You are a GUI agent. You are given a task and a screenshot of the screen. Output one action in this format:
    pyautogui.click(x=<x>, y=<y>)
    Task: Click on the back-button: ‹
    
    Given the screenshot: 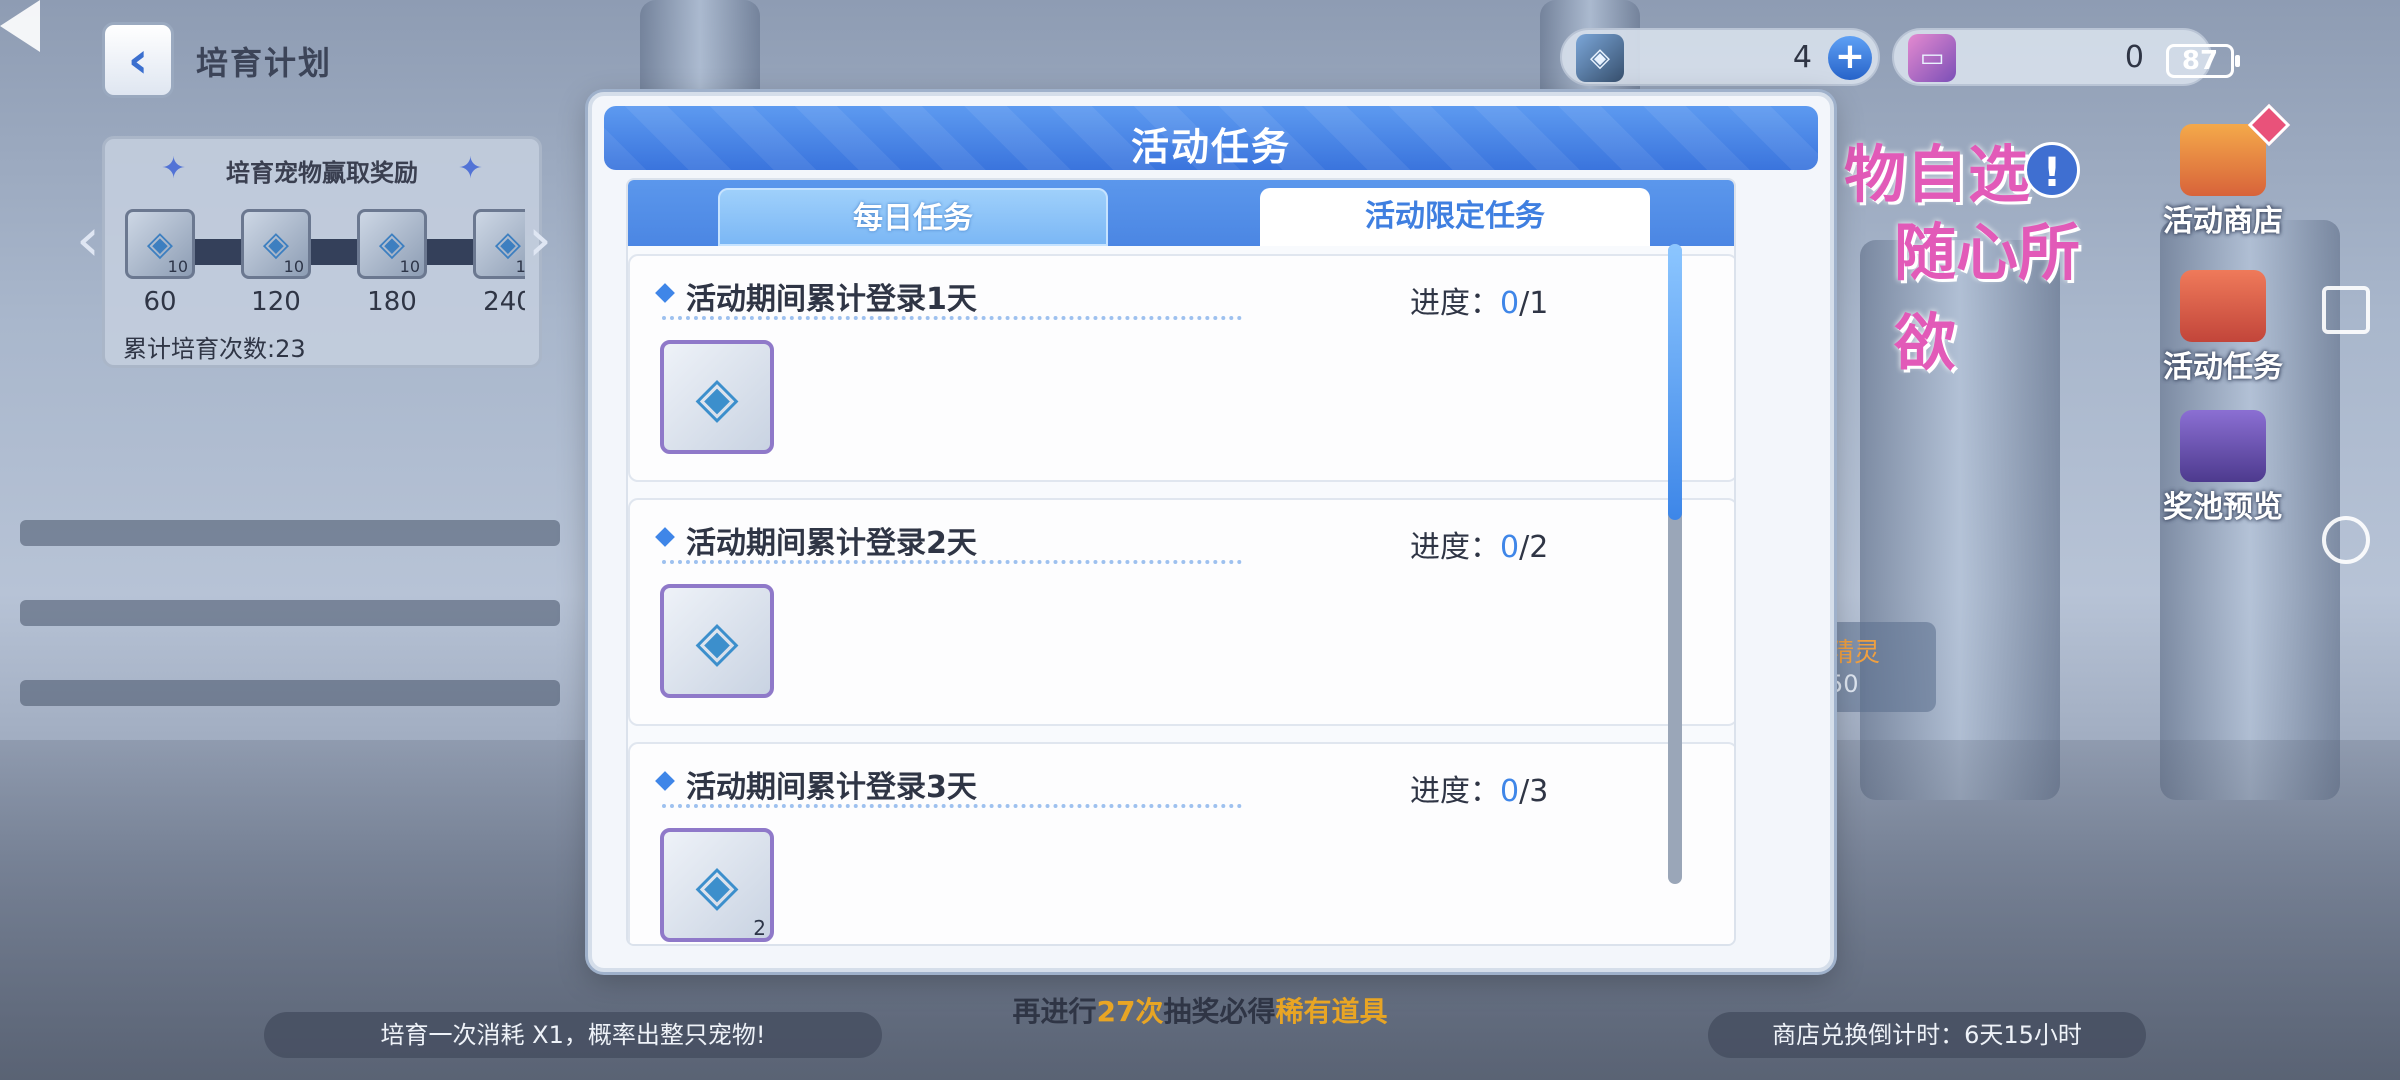 What is the action you would take?
    pyautogui.click(x=138, y=60)
    